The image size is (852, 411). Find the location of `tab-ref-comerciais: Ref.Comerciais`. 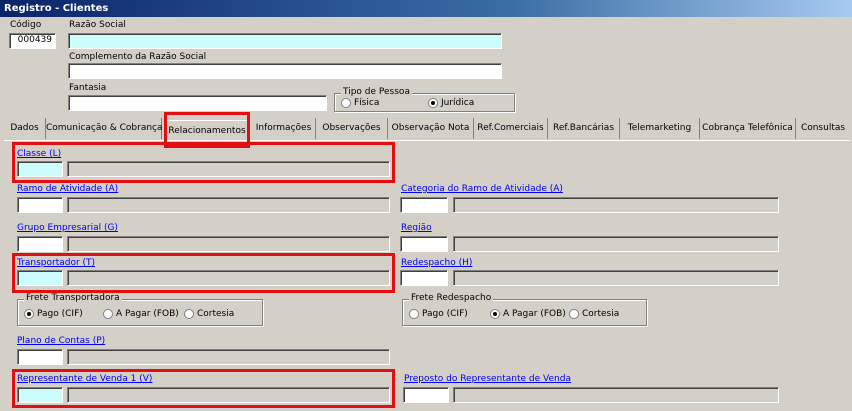

tab-ref-comerciais: Ref.Comerciais is located at coordinates (511, 128).